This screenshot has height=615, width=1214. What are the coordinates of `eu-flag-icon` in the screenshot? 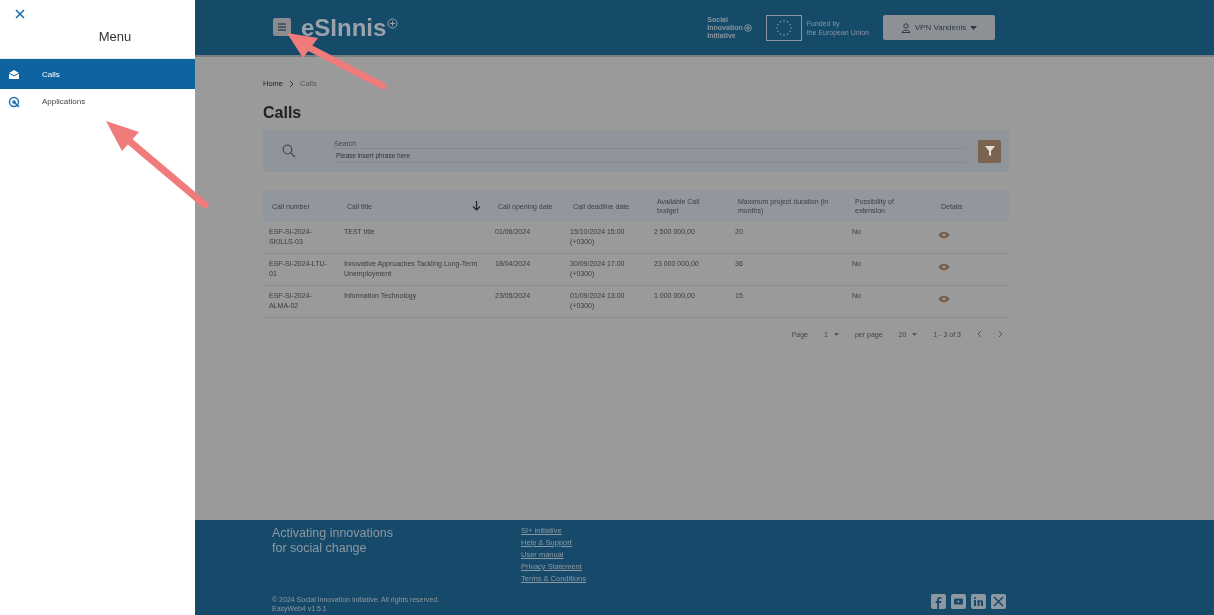 It's located at (783, 27).